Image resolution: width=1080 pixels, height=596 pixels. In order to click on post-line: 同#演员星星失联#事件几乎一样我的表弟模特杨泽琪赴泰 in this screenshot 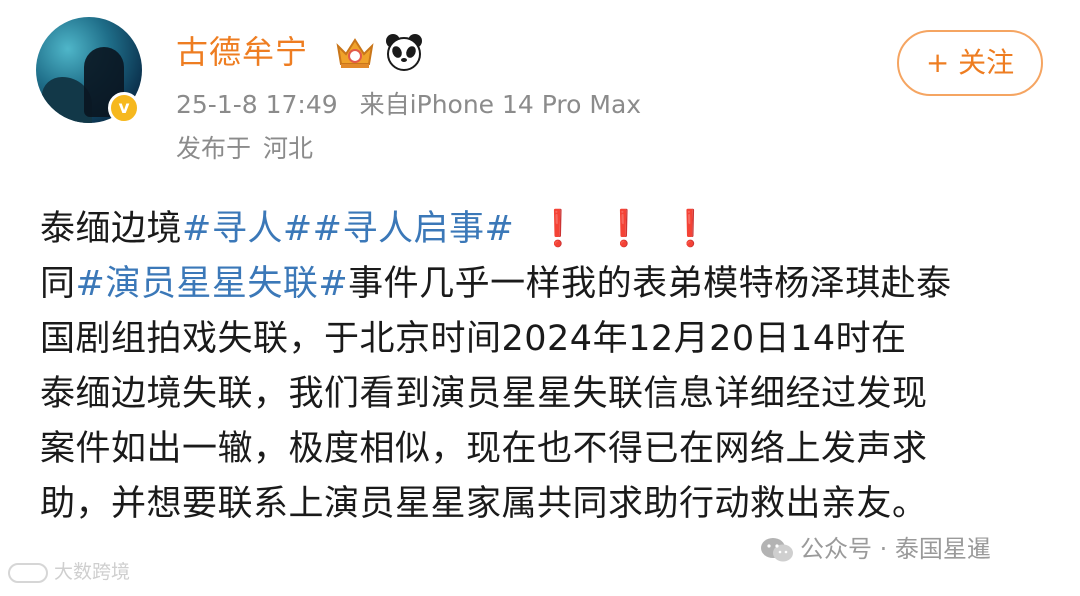, I will do `click(545, 284)`.